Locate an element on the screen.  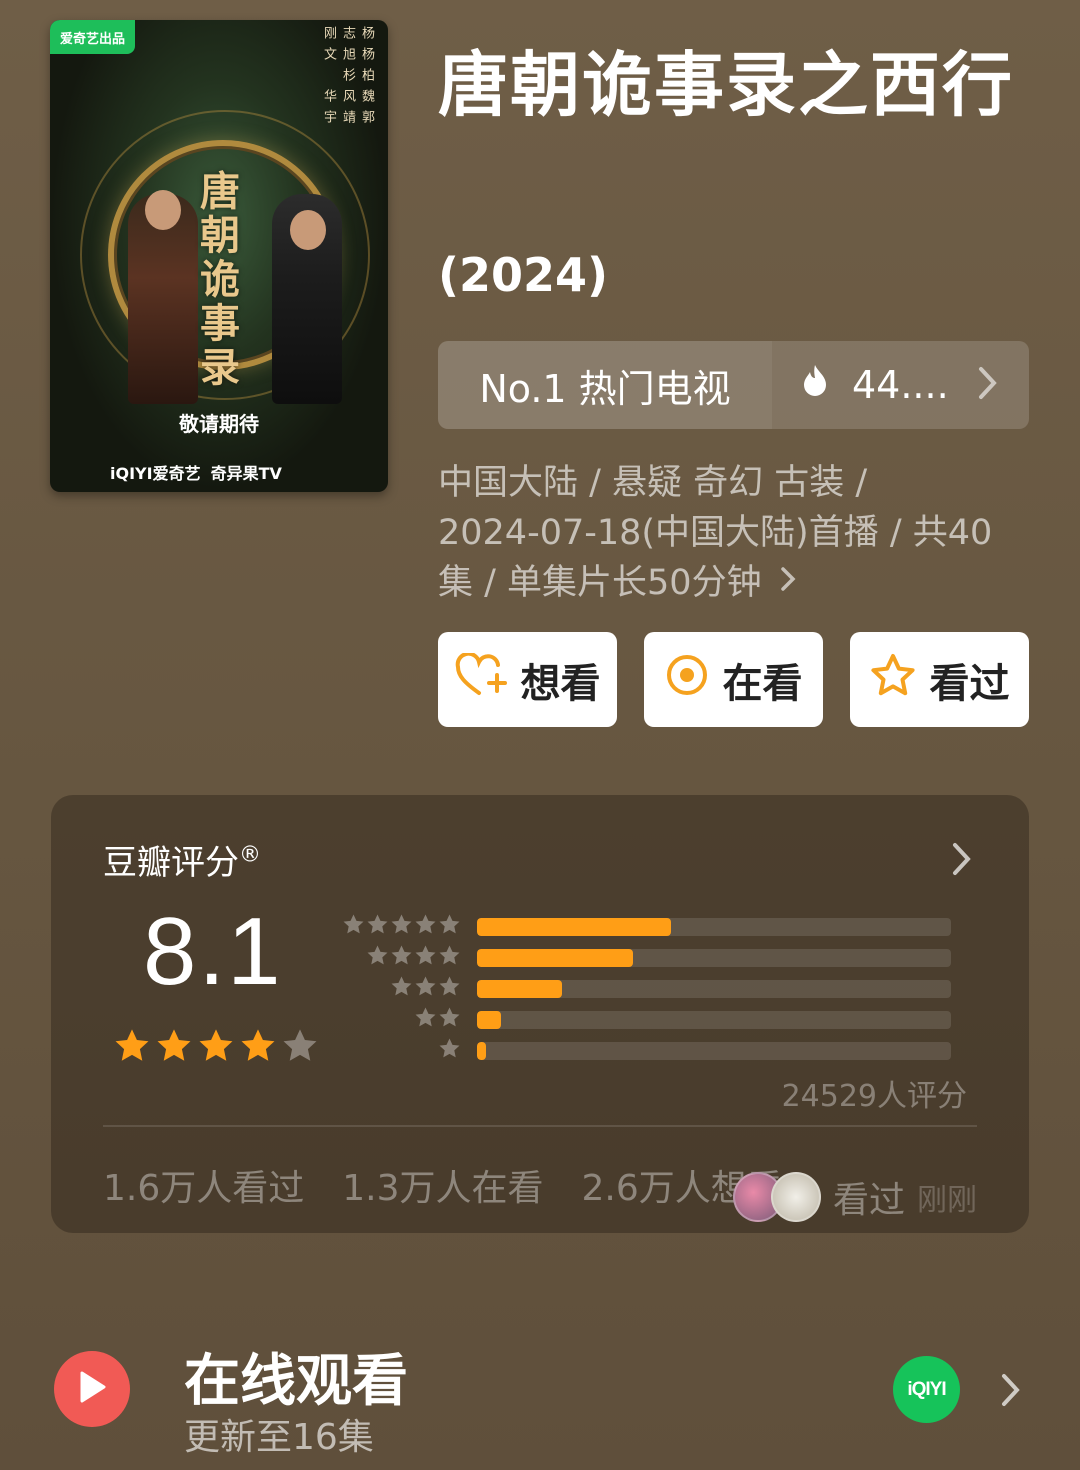
poster-calligraphy: 唐朝诡事录 is located at coordinates (220, 279).